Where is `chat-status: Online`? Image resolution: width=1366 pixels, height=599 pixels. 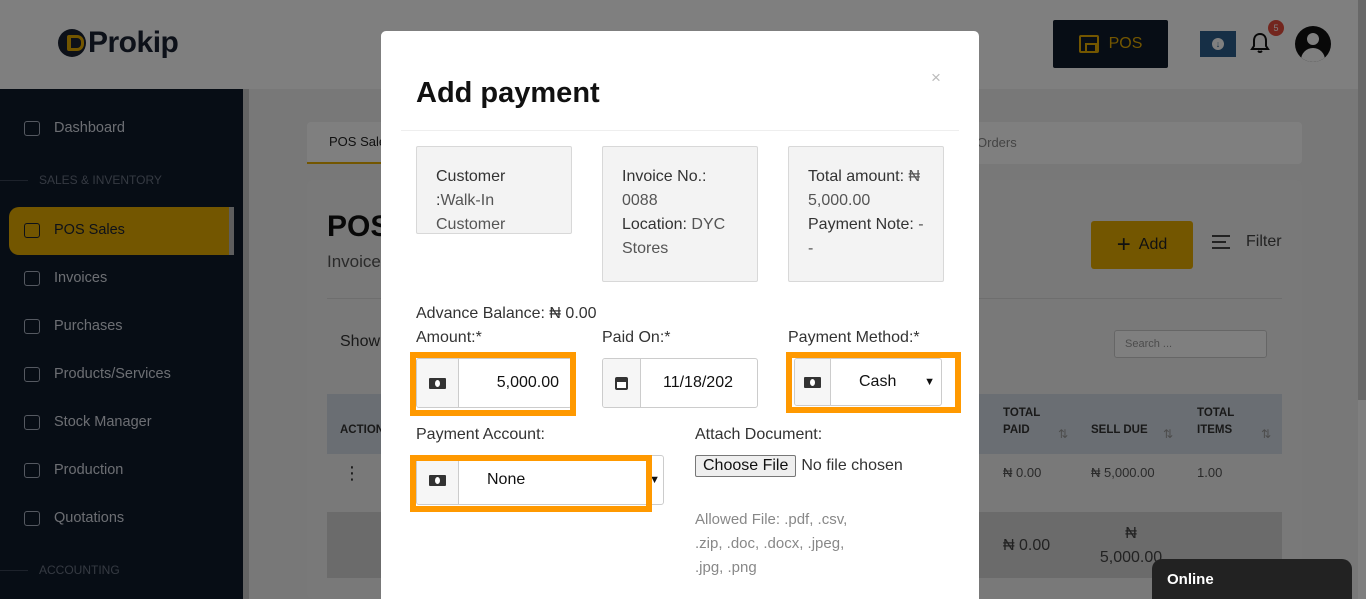 chat-status: Online is located at coordinates (1190, 579).